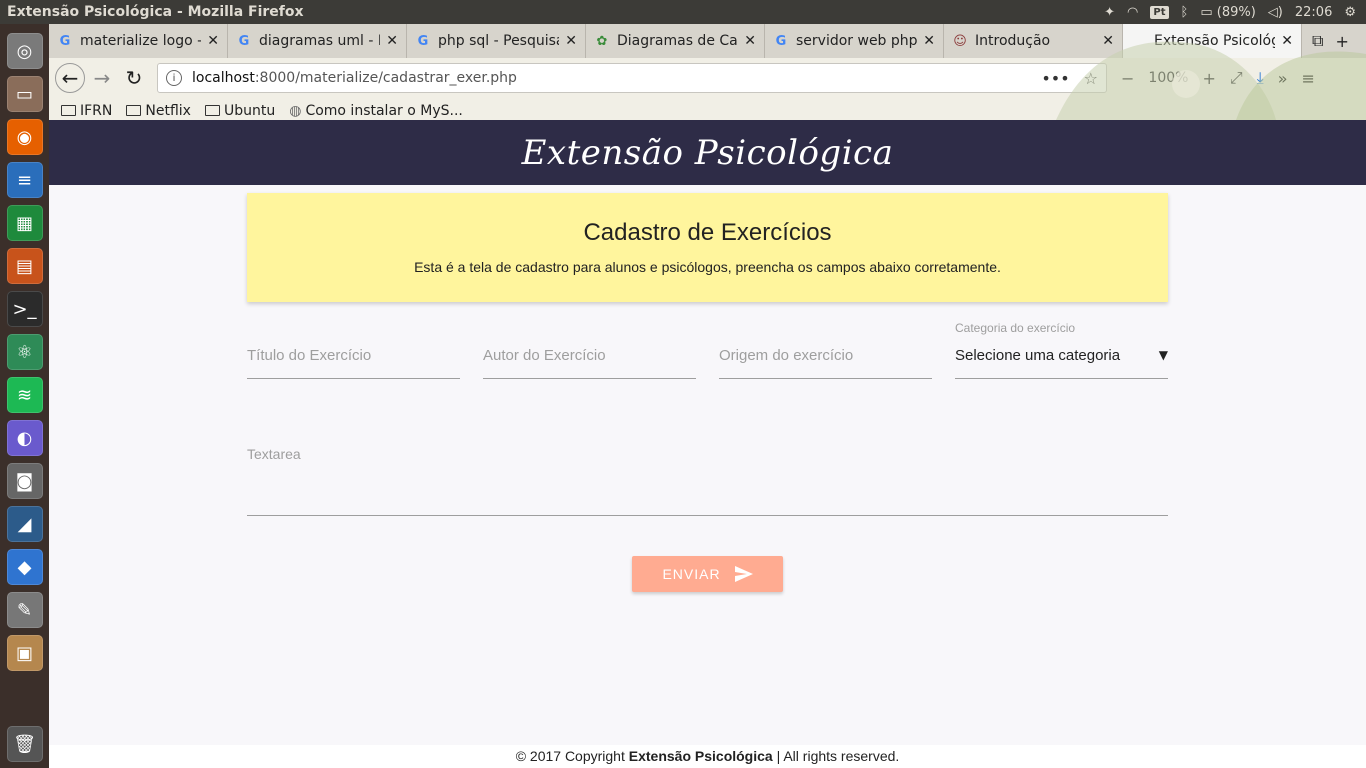  I want to click on browser-tab: Gservidor web php ✕, so click(854, 41).